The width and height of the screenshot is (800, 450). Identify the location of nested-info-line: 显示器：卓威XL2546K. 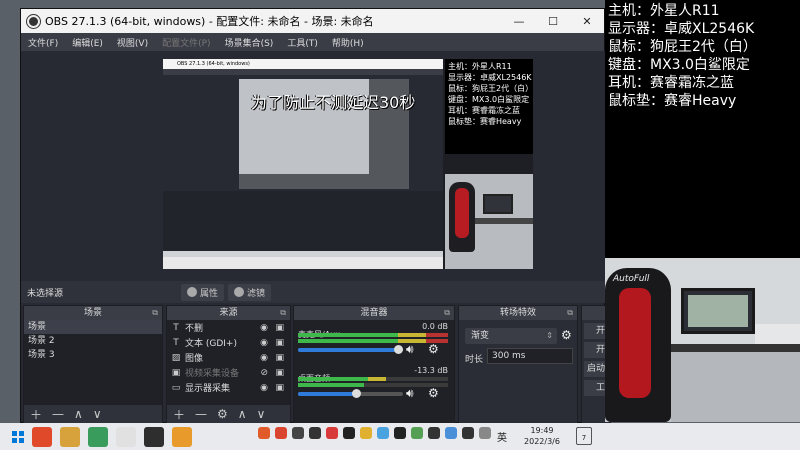
(490, 77).